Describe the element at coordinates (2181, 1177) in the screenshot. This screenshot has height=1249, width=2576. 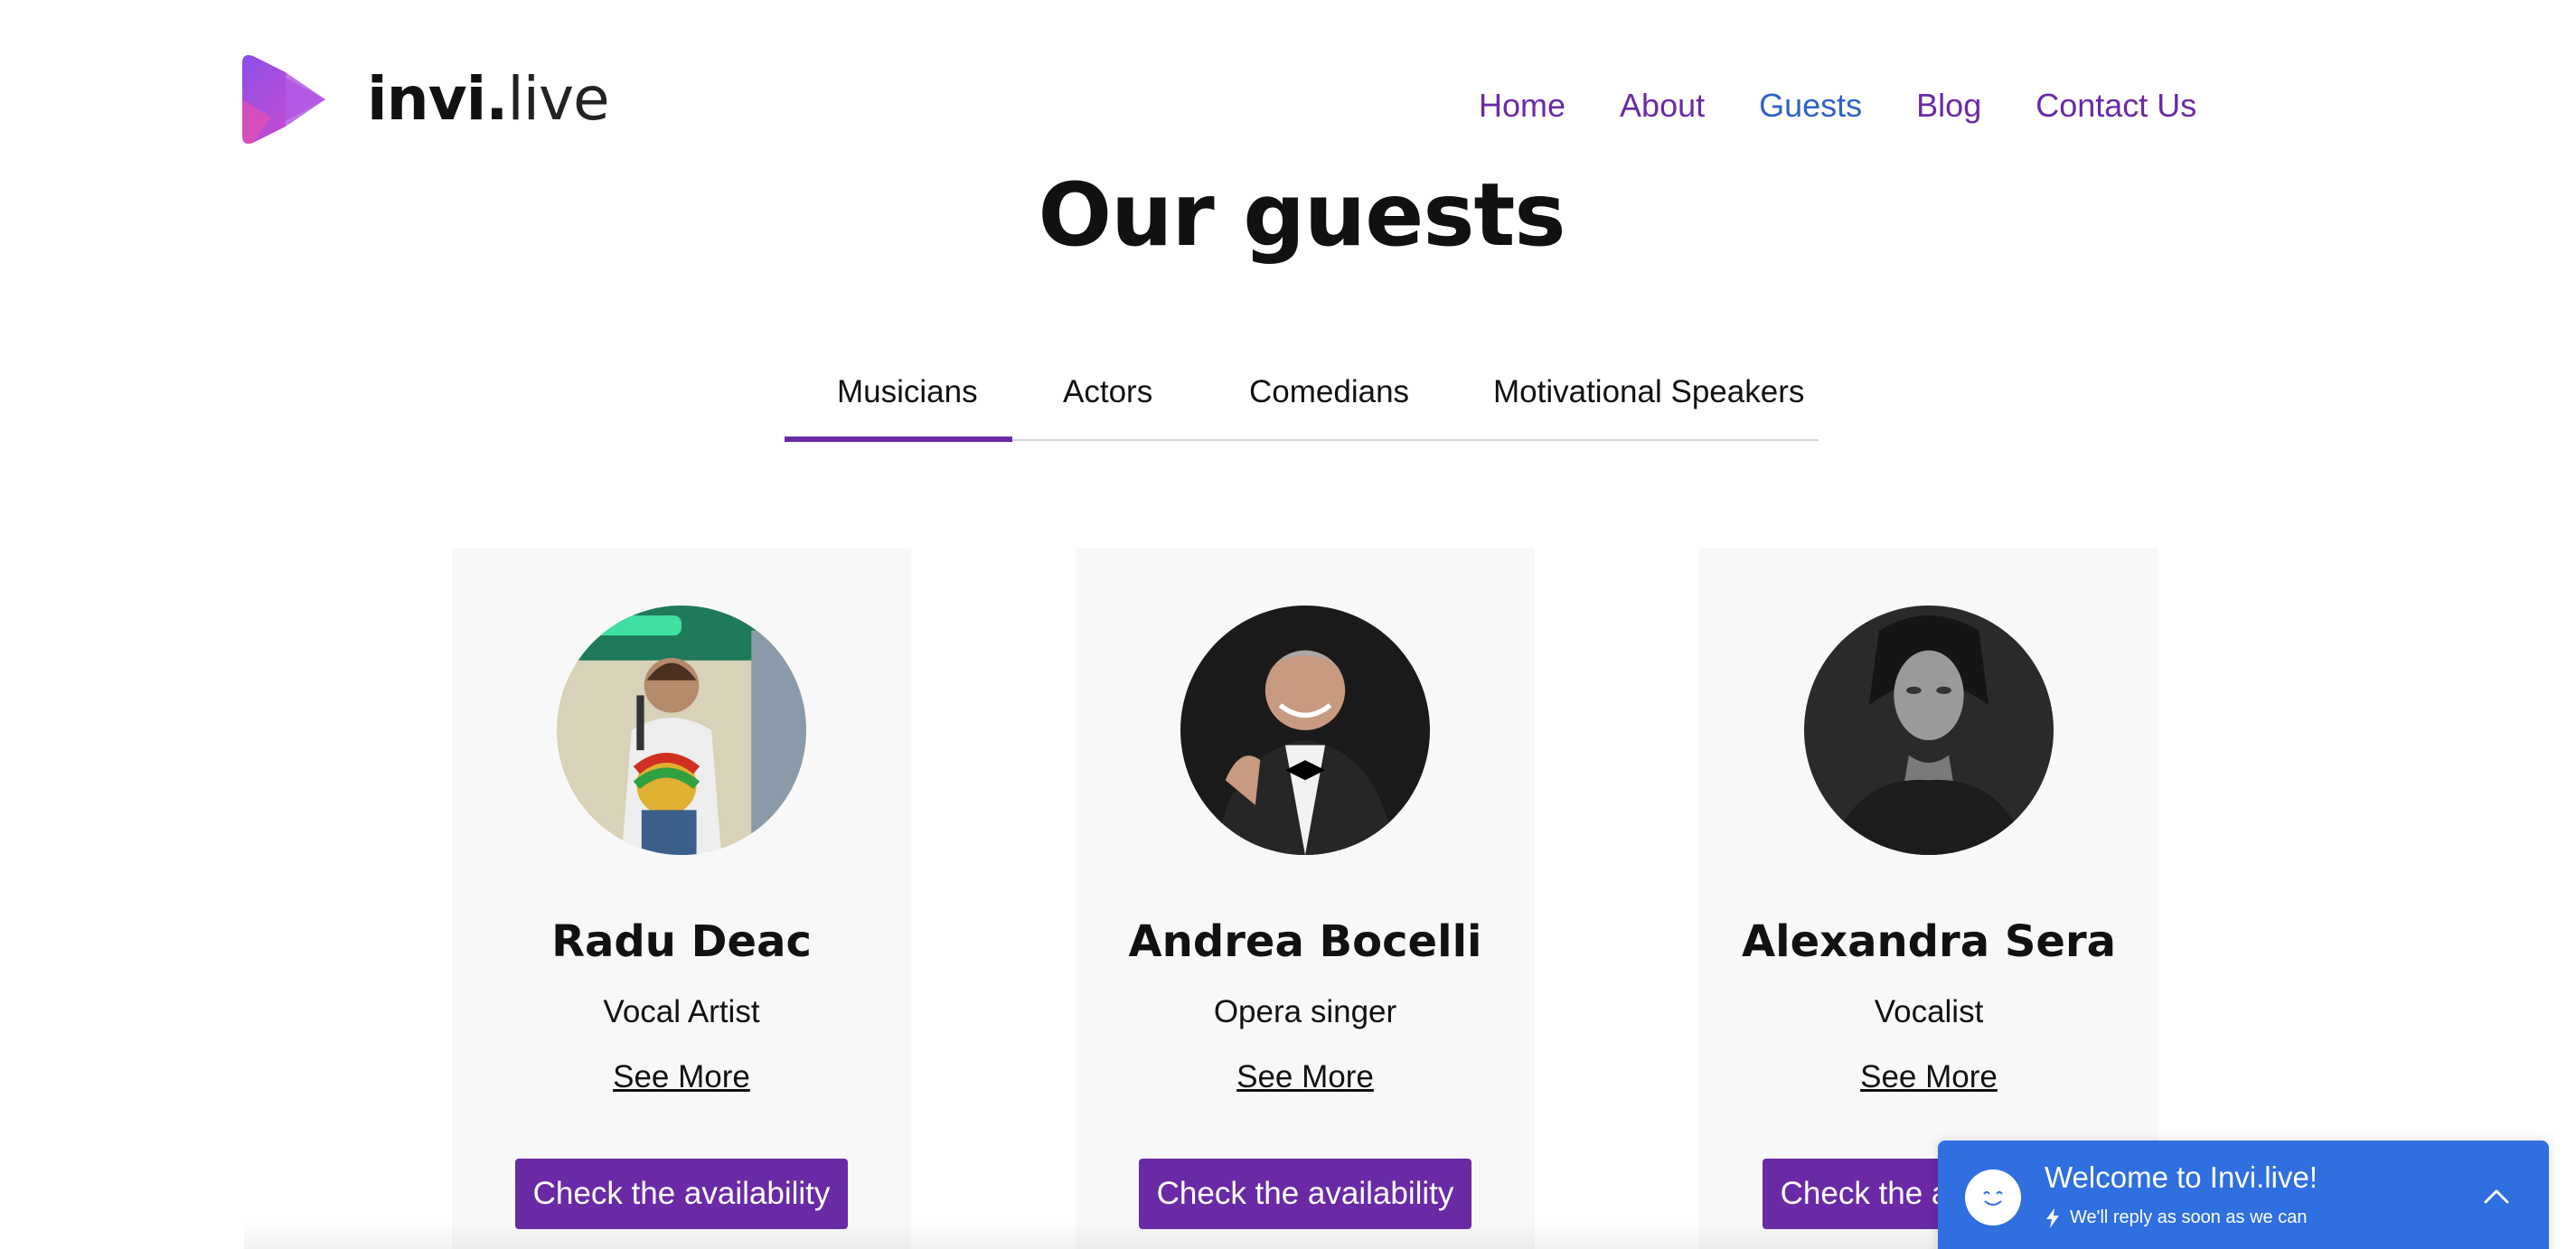
I see `chat-title: Welcome to Invi.live!` at that location.